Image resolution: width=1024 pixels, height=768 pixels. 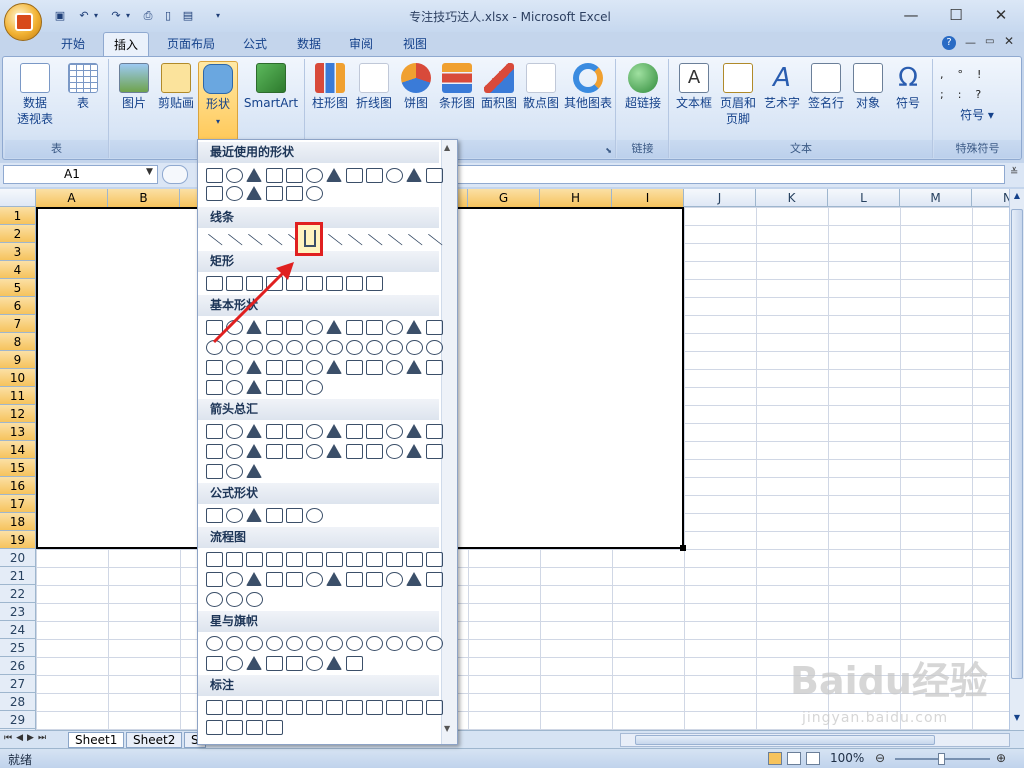 I want to click on customize-qat-icon: ▾, so click(x=218, y=15).